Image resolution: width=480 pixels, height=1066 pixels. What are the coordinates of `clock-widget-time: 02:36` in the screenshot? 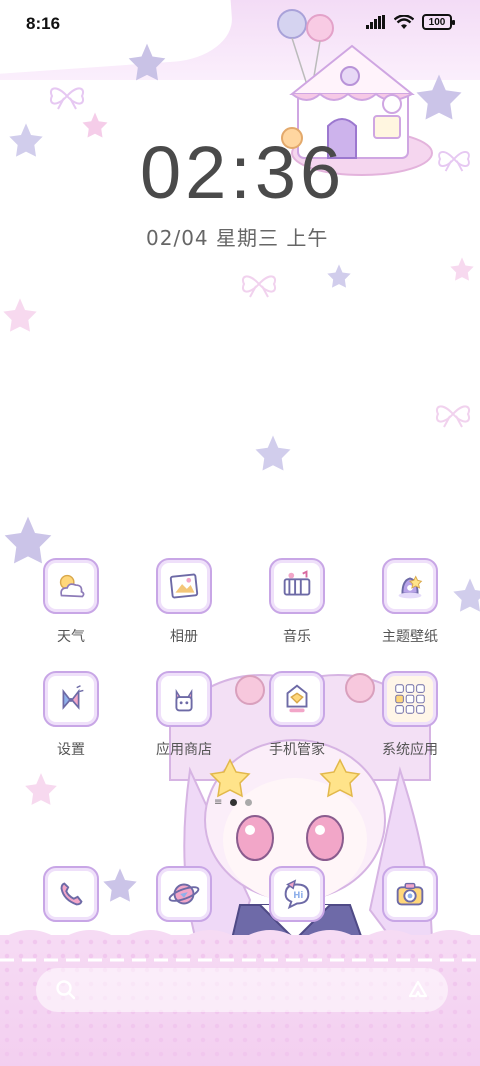 It's located at (242, 173).